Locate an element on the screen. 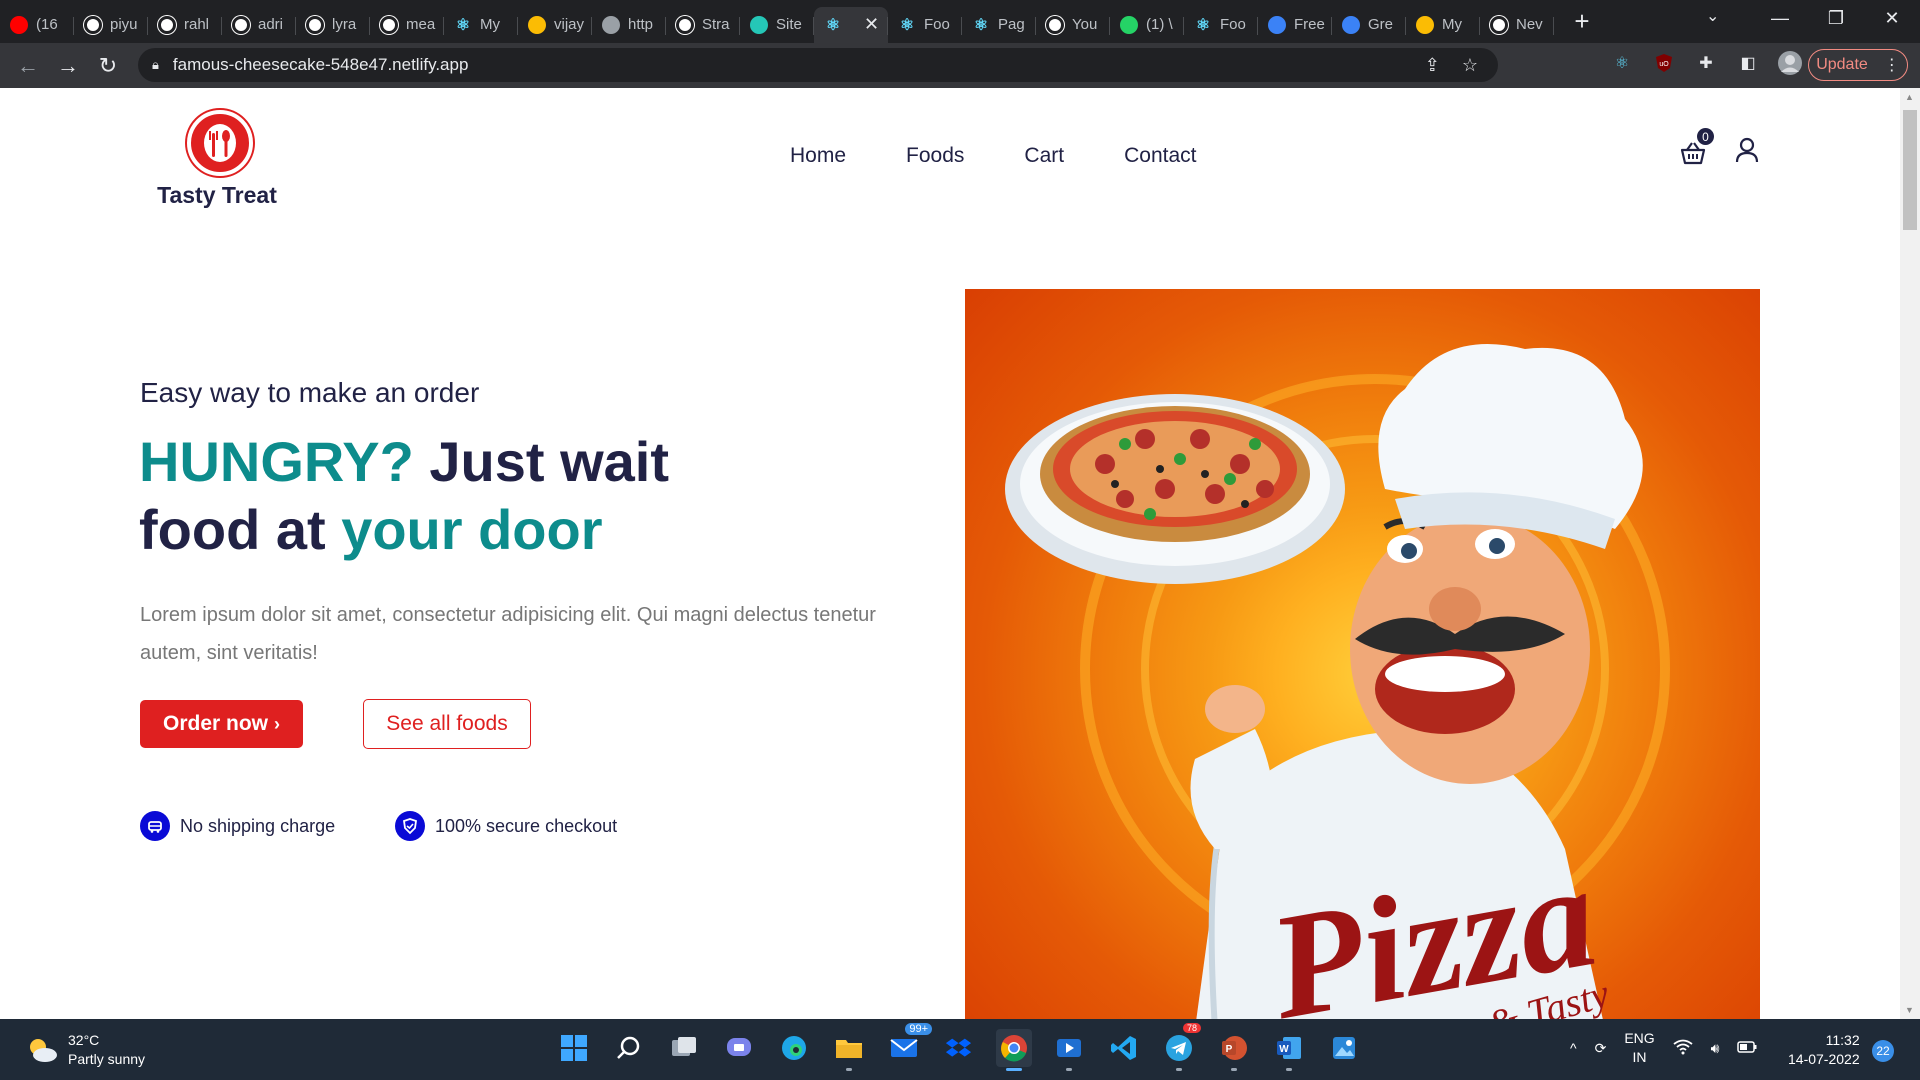 This screenshot has width=1920, height=1080. nav-home: Home is located at coordinates (818, 156).